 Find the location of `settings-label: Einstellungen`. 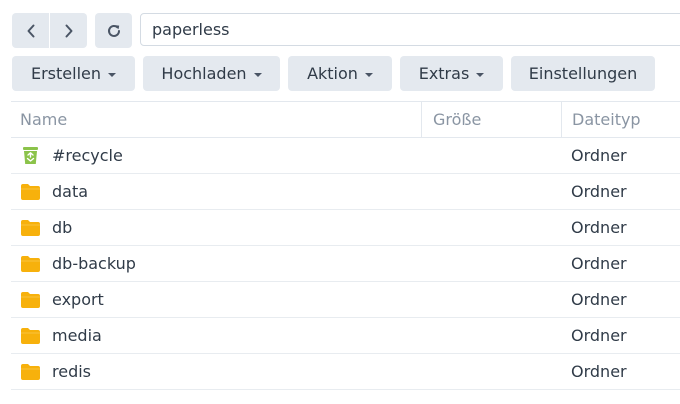

settings-label: Einstellungen is located at coordinates (583, 73).